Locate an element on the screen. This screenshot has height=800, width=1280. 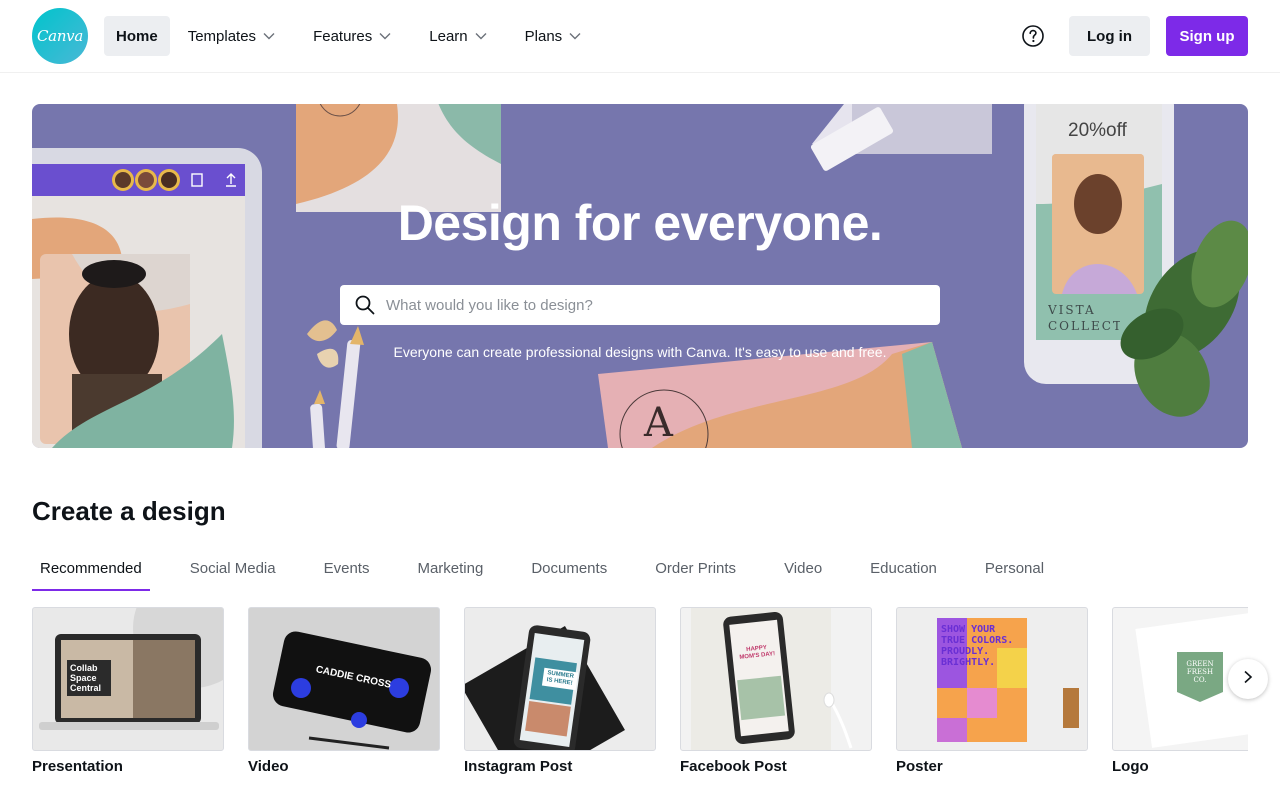
instagram-post-thumbnail: SUMMER IS HERE! is located at coordinates (560, 679).